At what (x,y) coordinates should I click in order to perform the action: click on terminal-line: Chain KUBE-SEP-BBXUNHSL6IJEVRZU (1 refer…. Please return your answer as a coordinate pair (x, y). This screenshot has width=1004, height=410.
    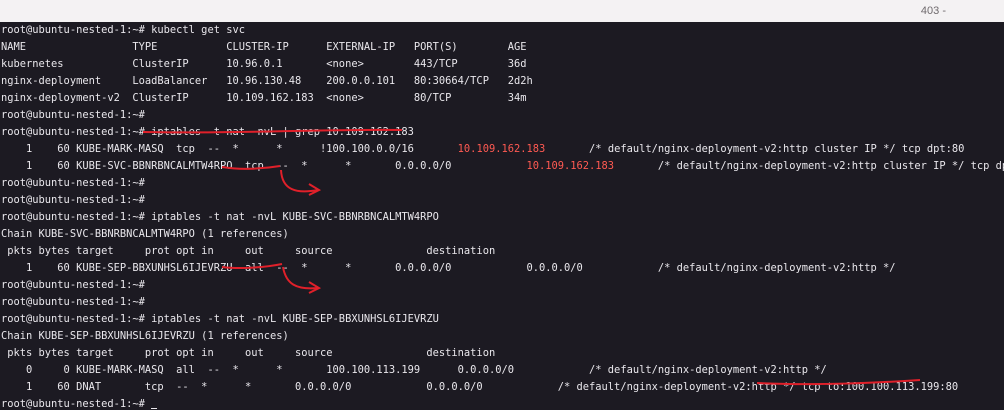
    Looking at the image, I should click on (145, 336).